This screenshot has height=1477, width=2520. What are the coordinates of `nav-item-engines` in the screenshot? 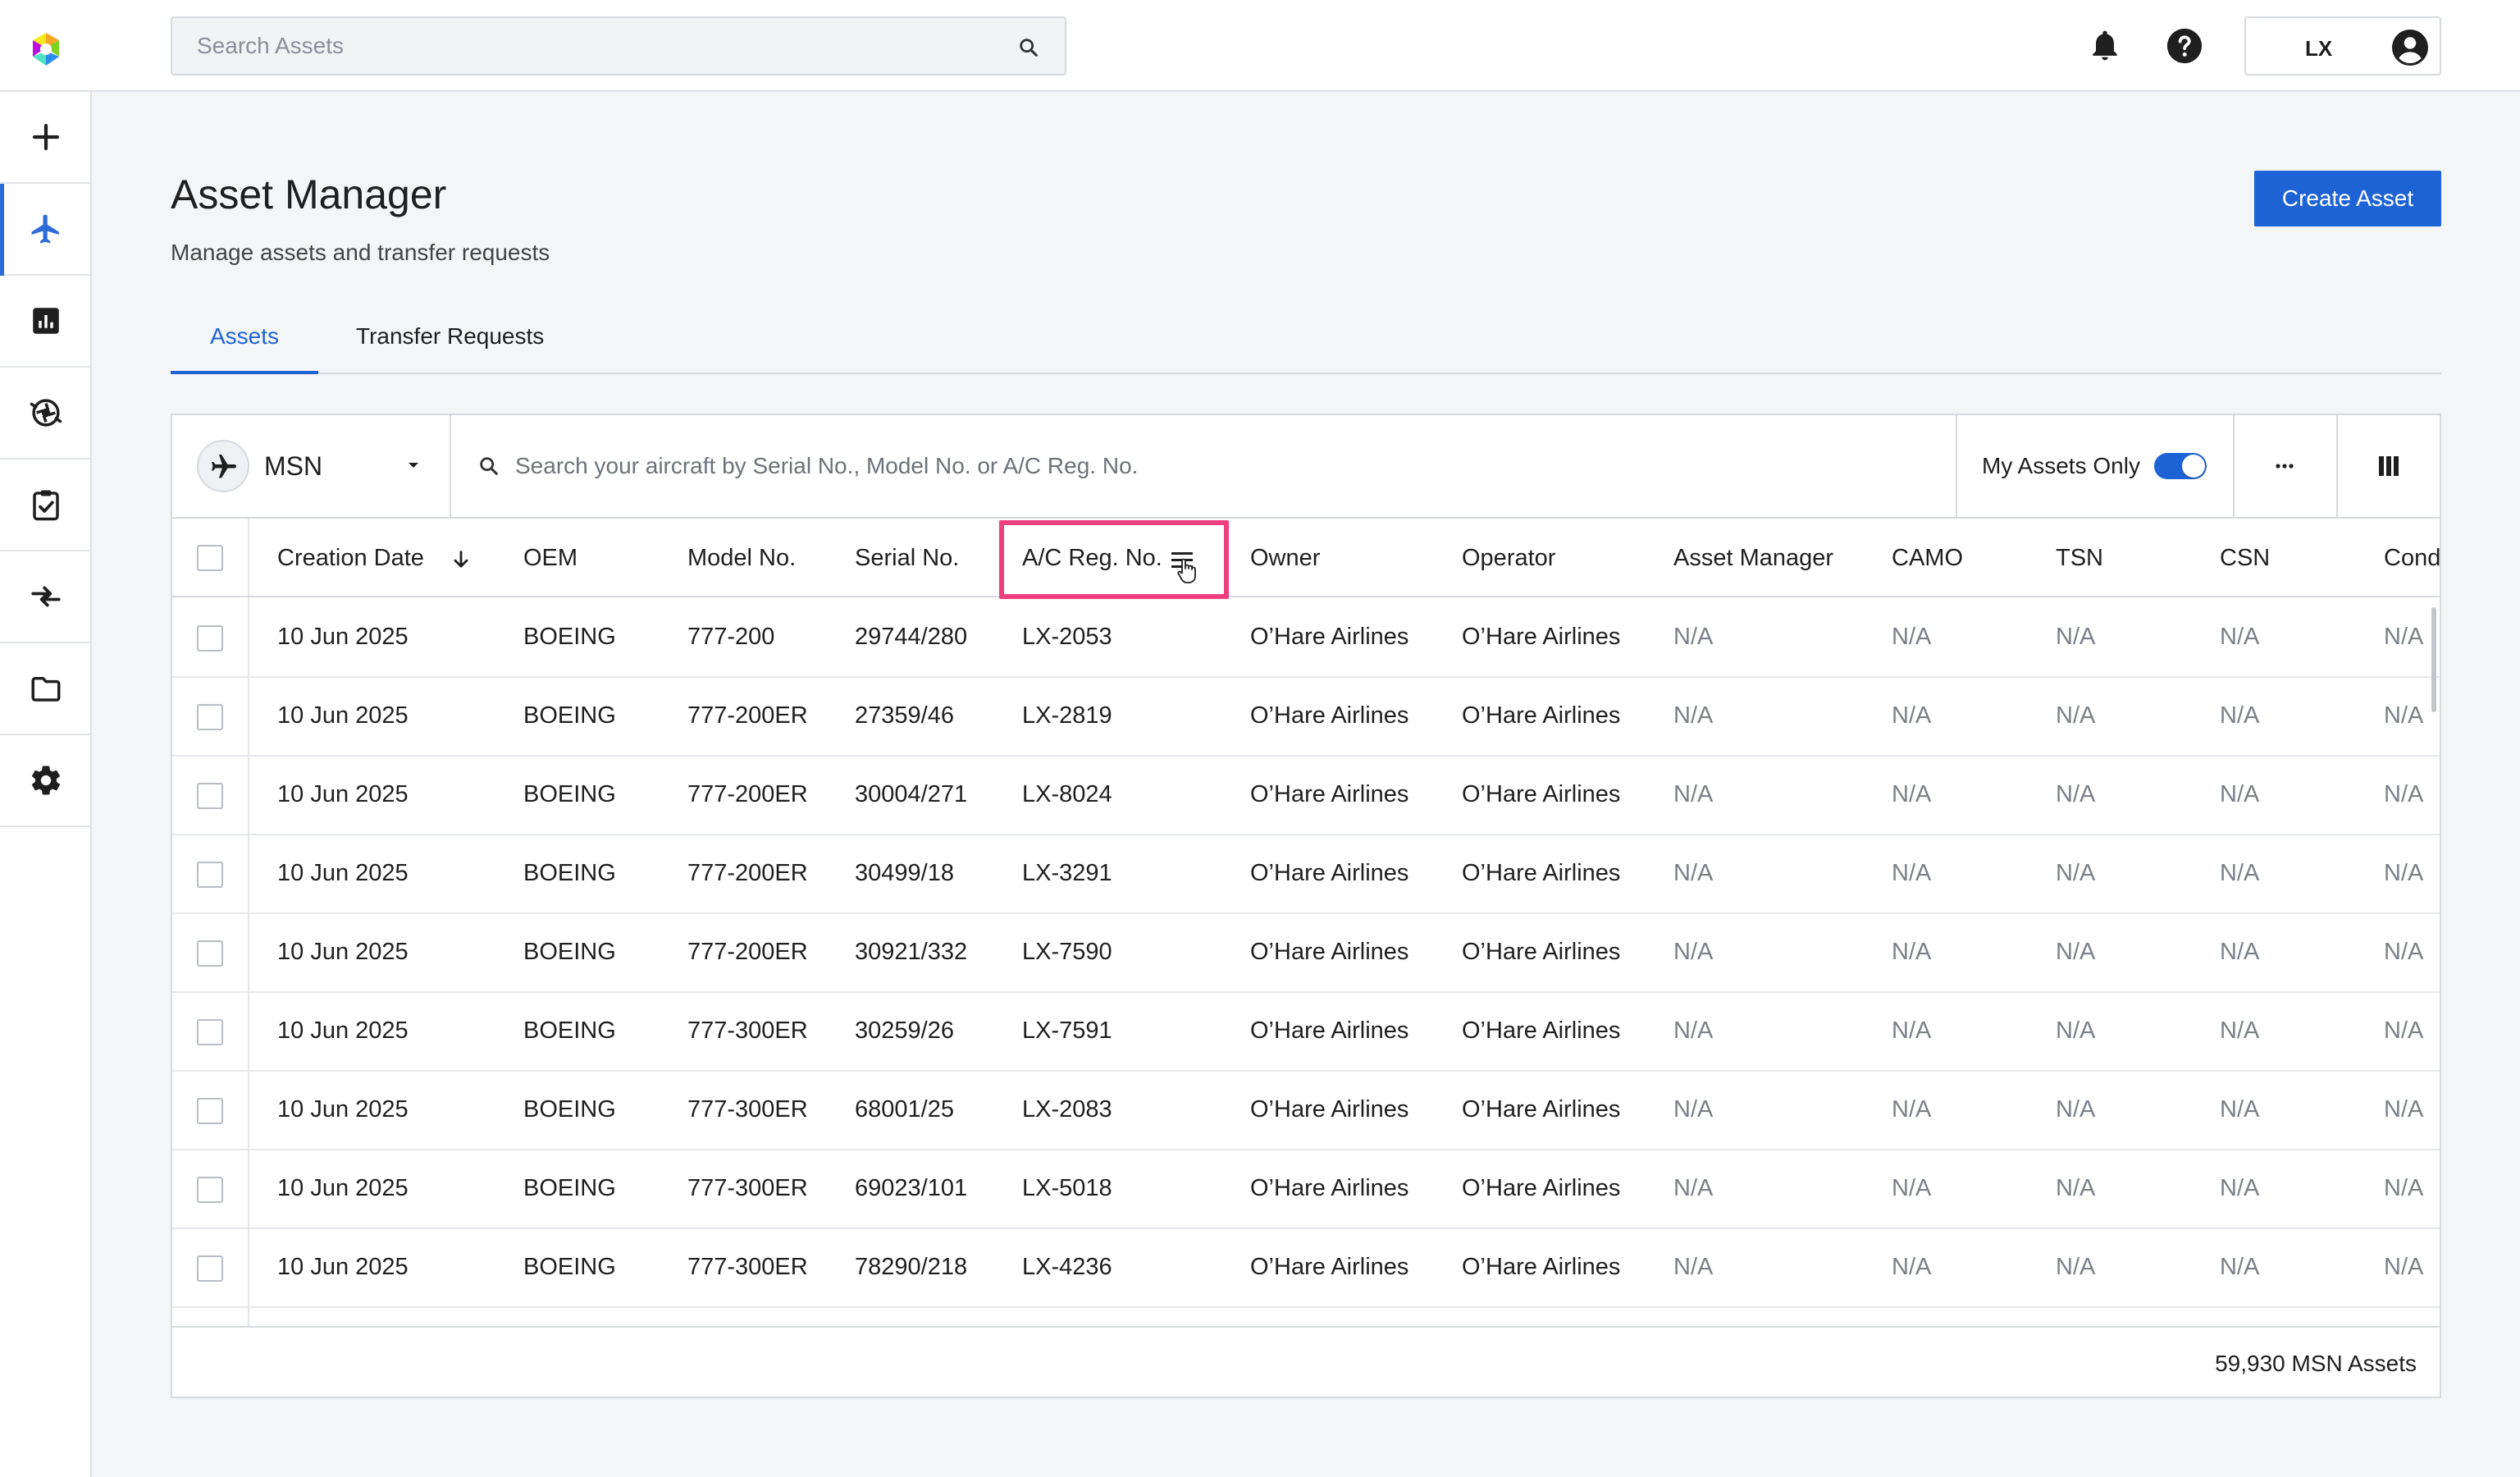 It's located at (45, 414).